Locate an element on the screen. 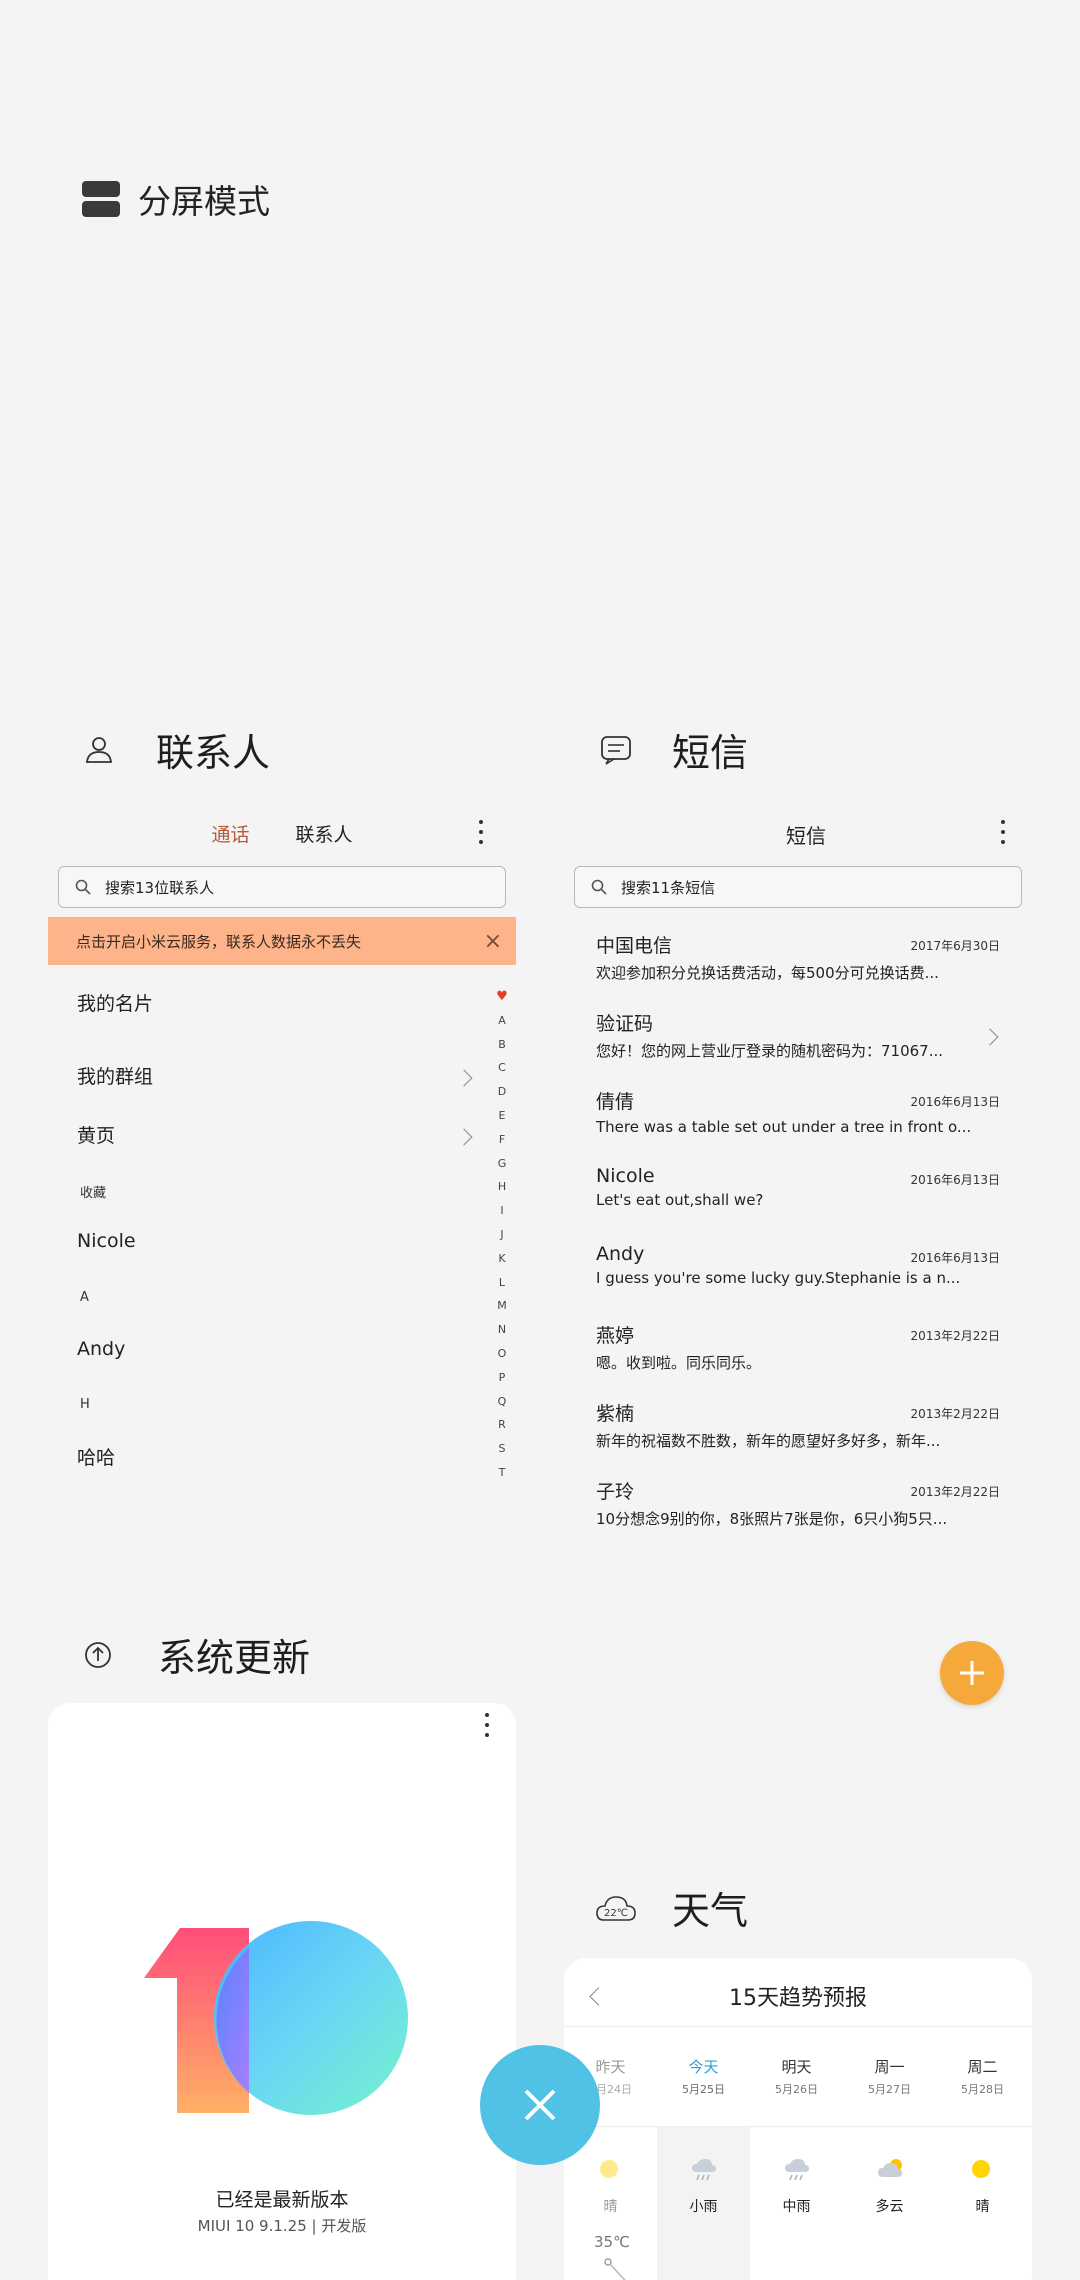 The image size is (1080, 2280). person-icon is located at coordinates (99, 749).